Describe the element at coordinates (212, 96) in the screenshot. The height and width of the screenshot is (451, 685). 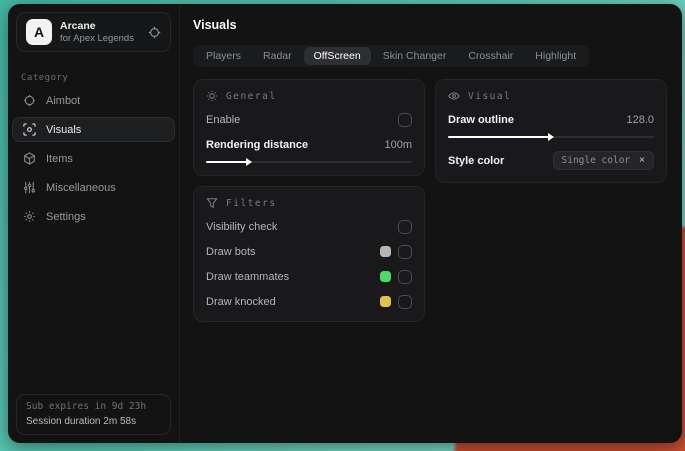
I see `sun-icon` at that location.